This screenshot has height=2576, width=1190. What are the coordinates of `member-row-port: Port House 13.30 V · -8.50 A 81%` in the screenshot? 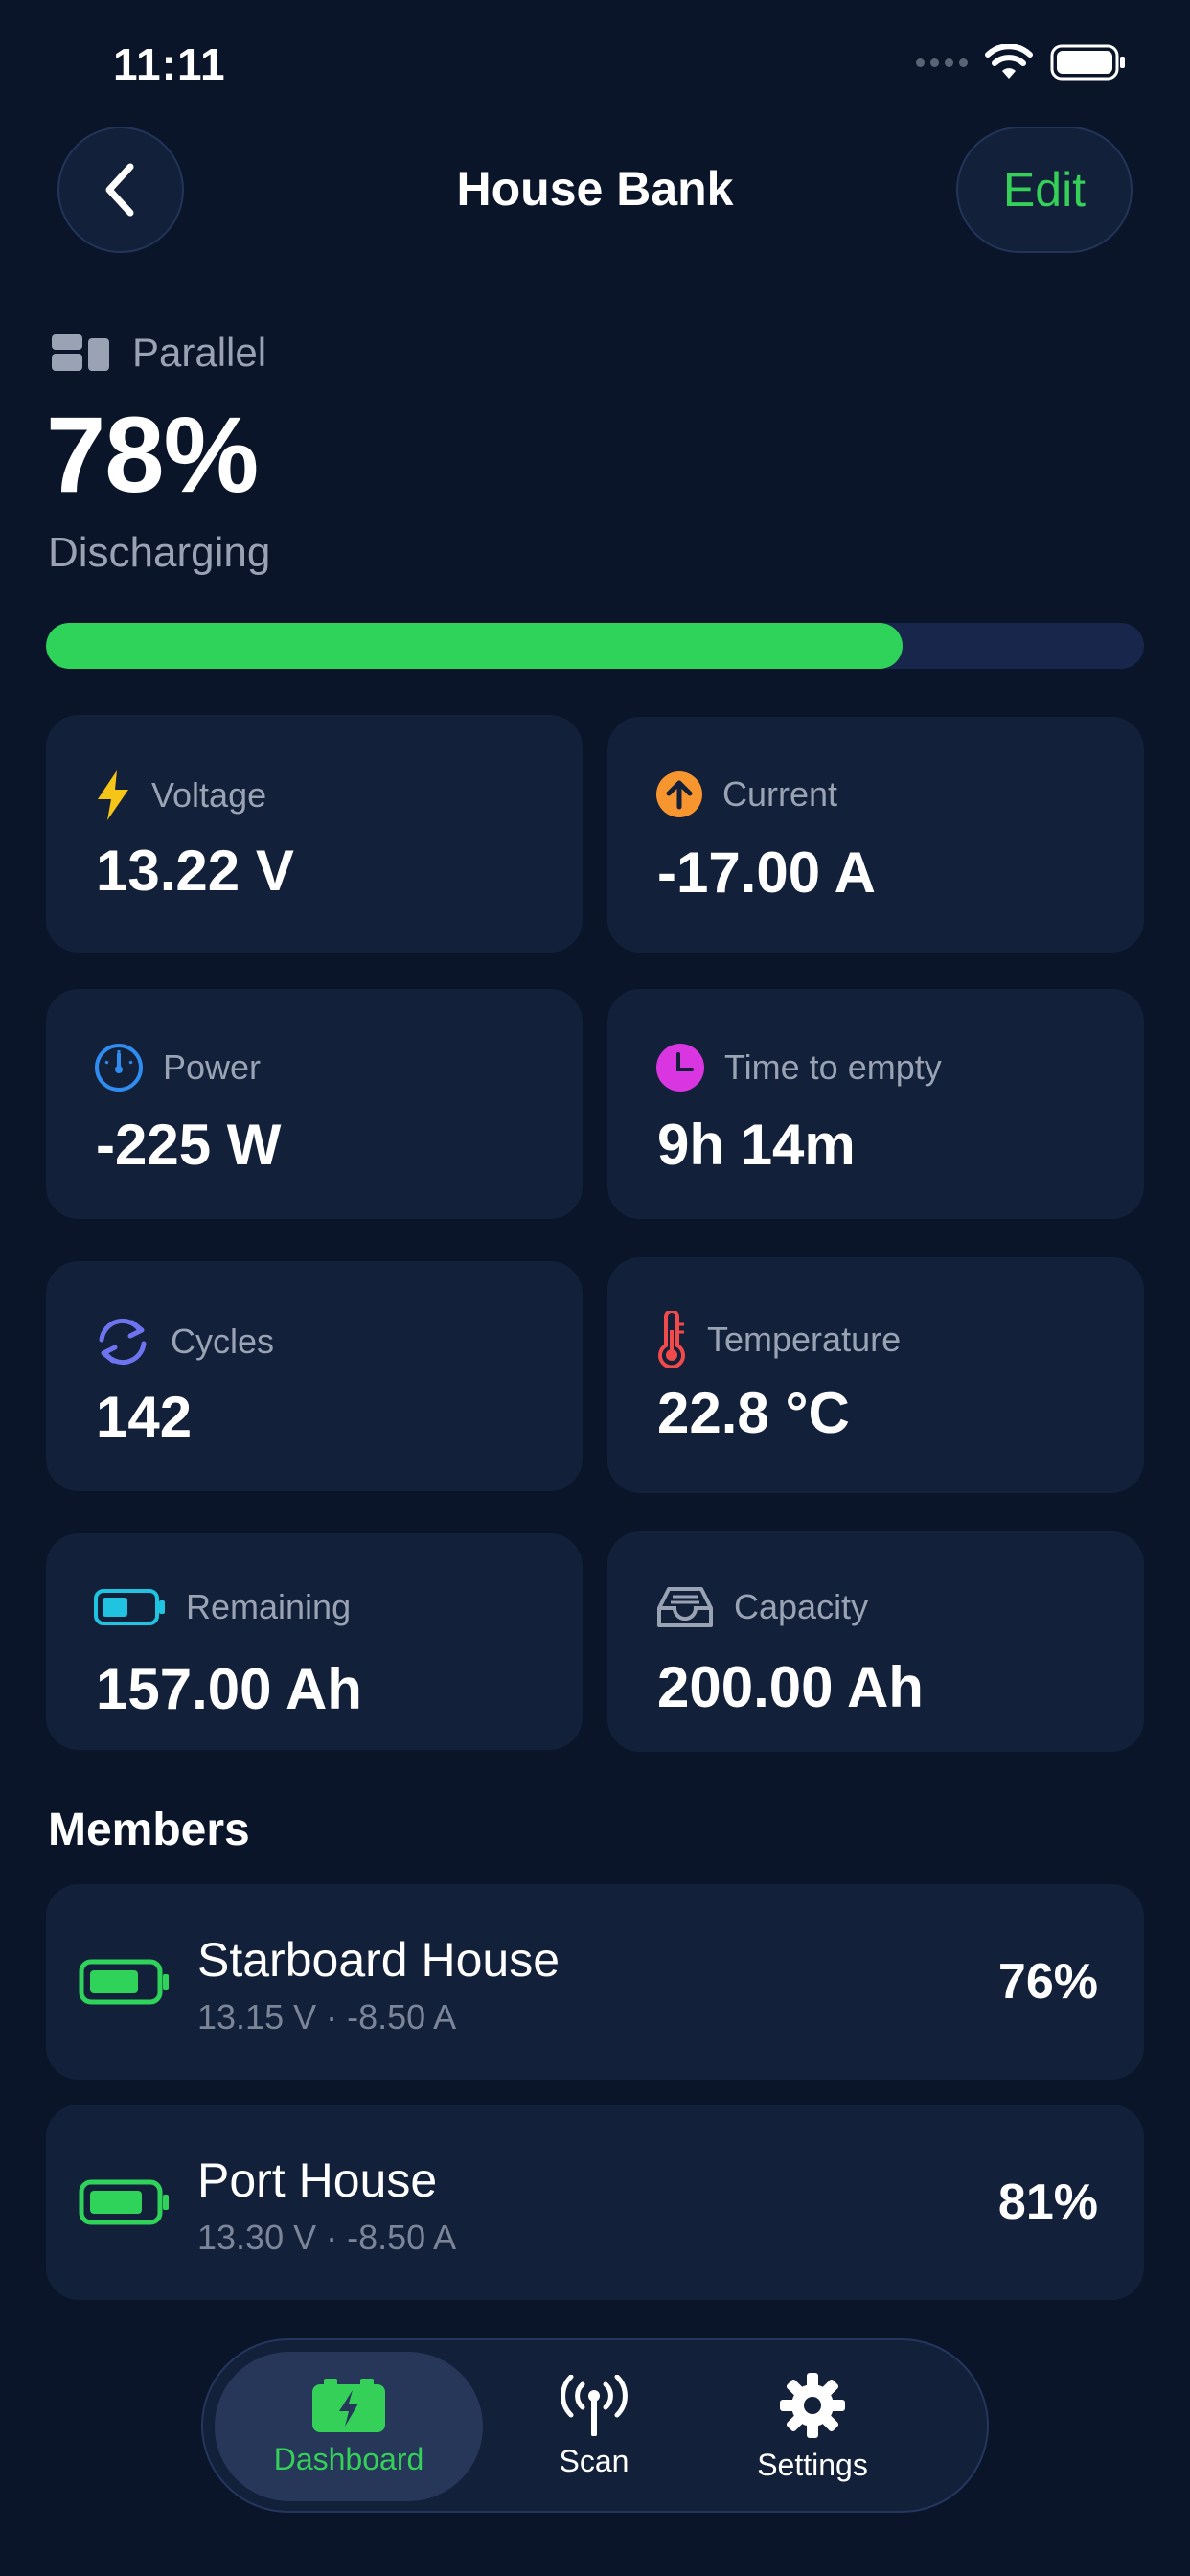 It's located at (595, 2202).